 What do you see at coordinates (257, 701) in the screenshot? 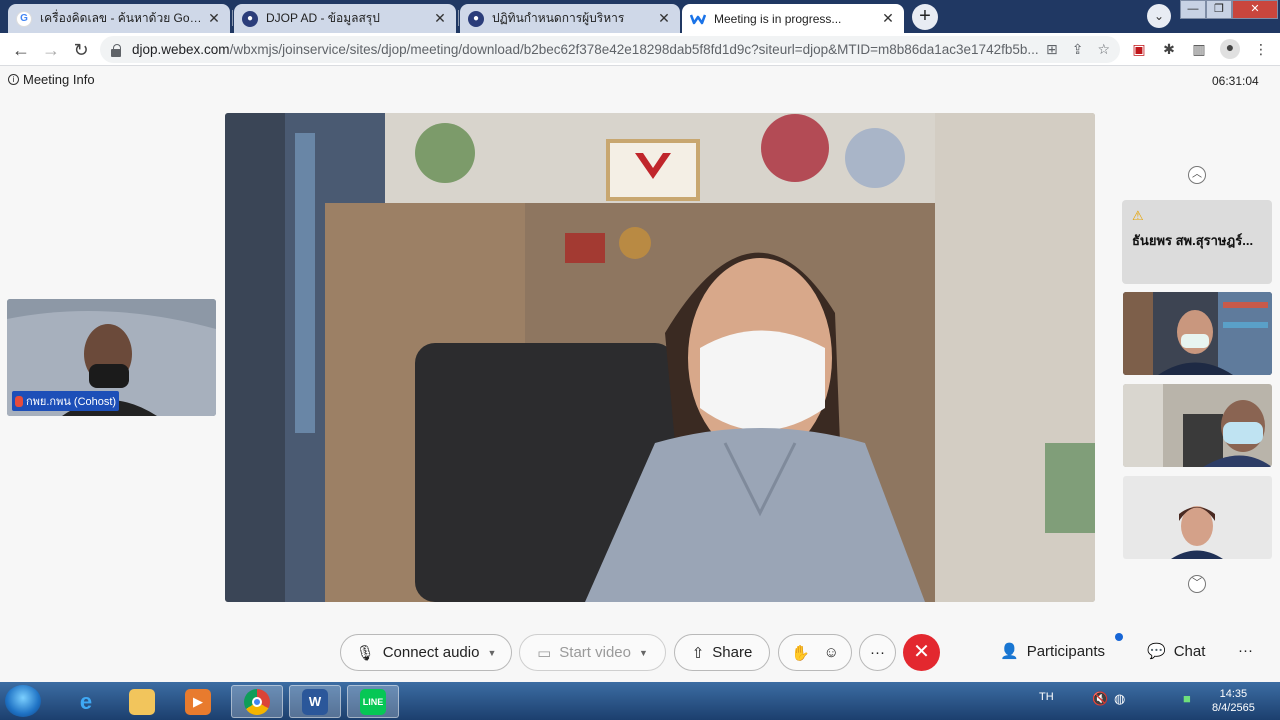
I see `chrome-icon` at bounding box center [257, 701].